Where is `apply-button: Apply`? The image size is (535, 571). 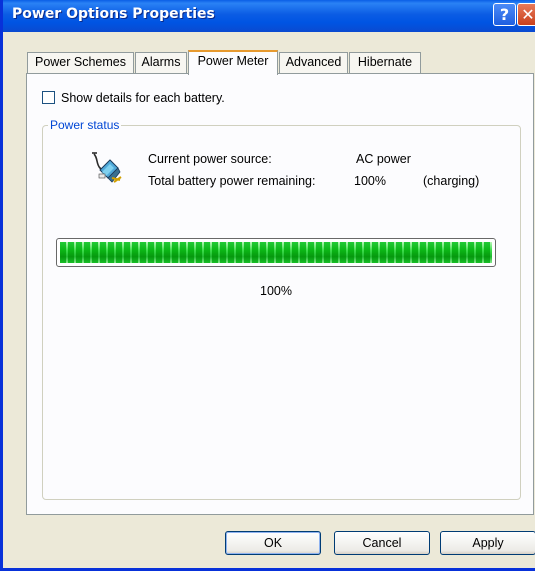 apply-button: Apply is located at coordinates (487, 543).